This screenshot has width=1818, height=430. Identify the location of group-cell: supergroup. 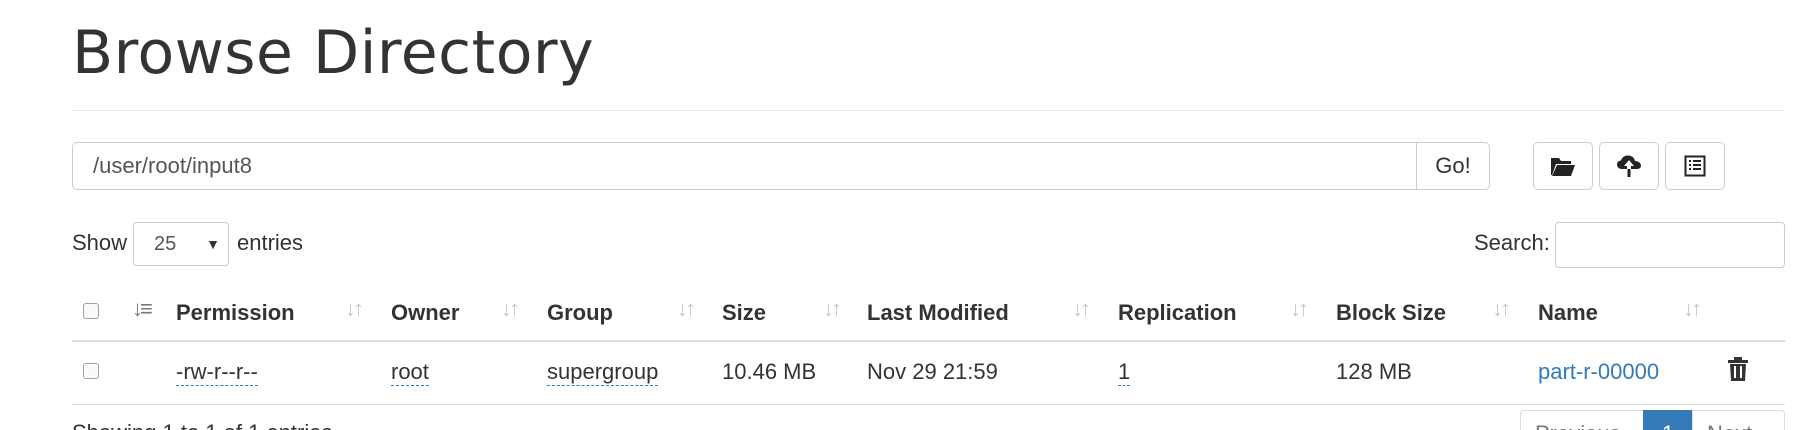
(603, 372).